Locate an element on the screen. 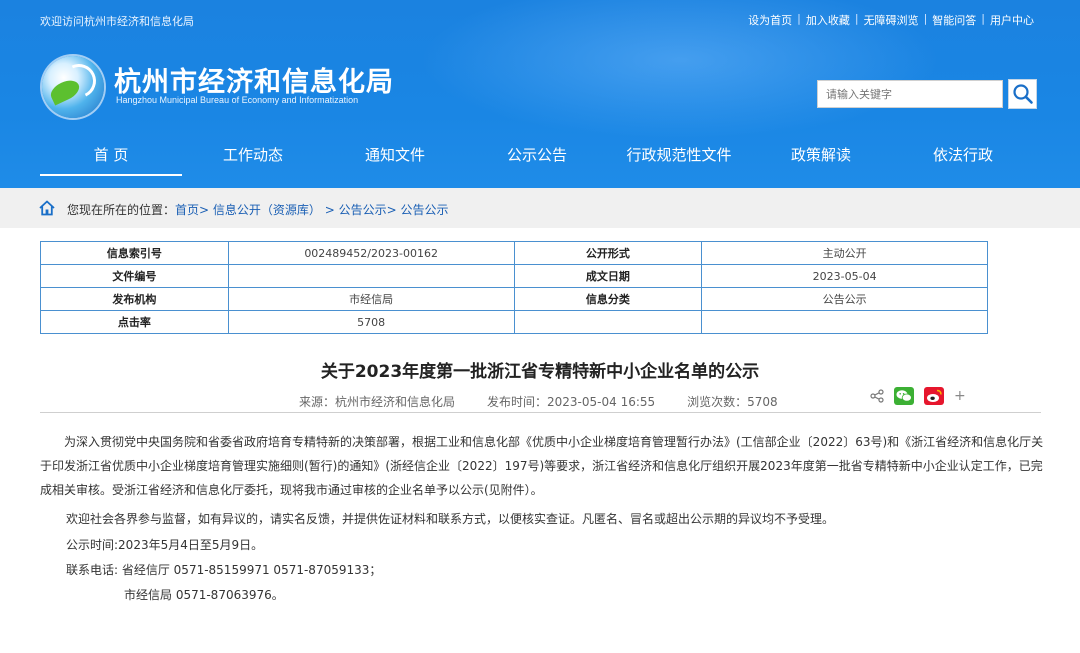 Image resolution: width=1080 pixels, height=653 pixels. site-logo-emblem is located at coordinates (73, 87).